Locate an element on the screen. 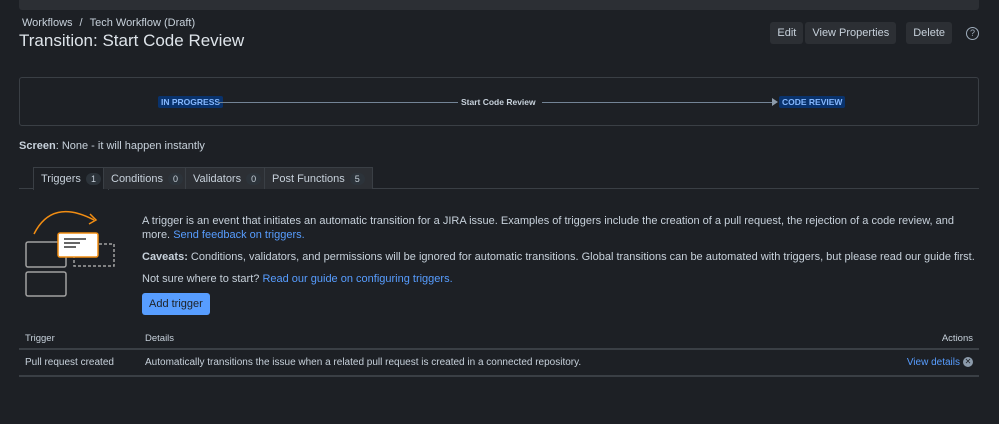 The image size is (999, 424). column-header-details: Details is located at coordinates (497, 339).